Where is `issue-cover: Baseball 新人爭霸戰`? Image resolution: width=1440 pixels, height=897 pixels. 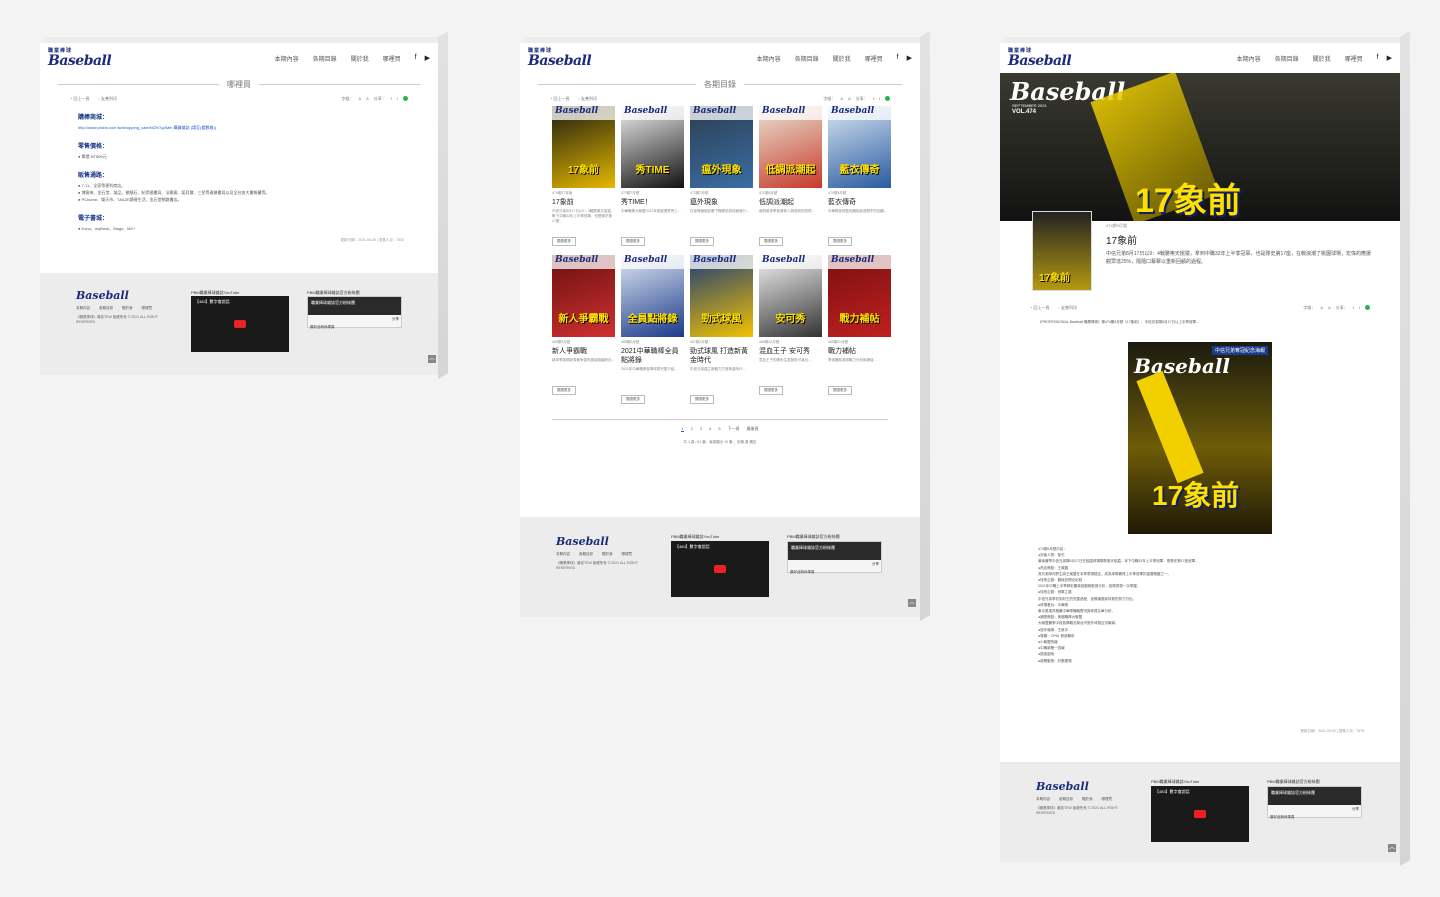 issue-cover: Baseball 新人爭霸戰 is located at coordinates (583, 296).